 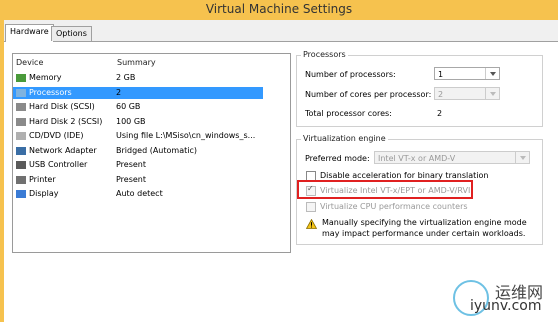 I want to click on device-name: Memory, so click(x=45, y=77).